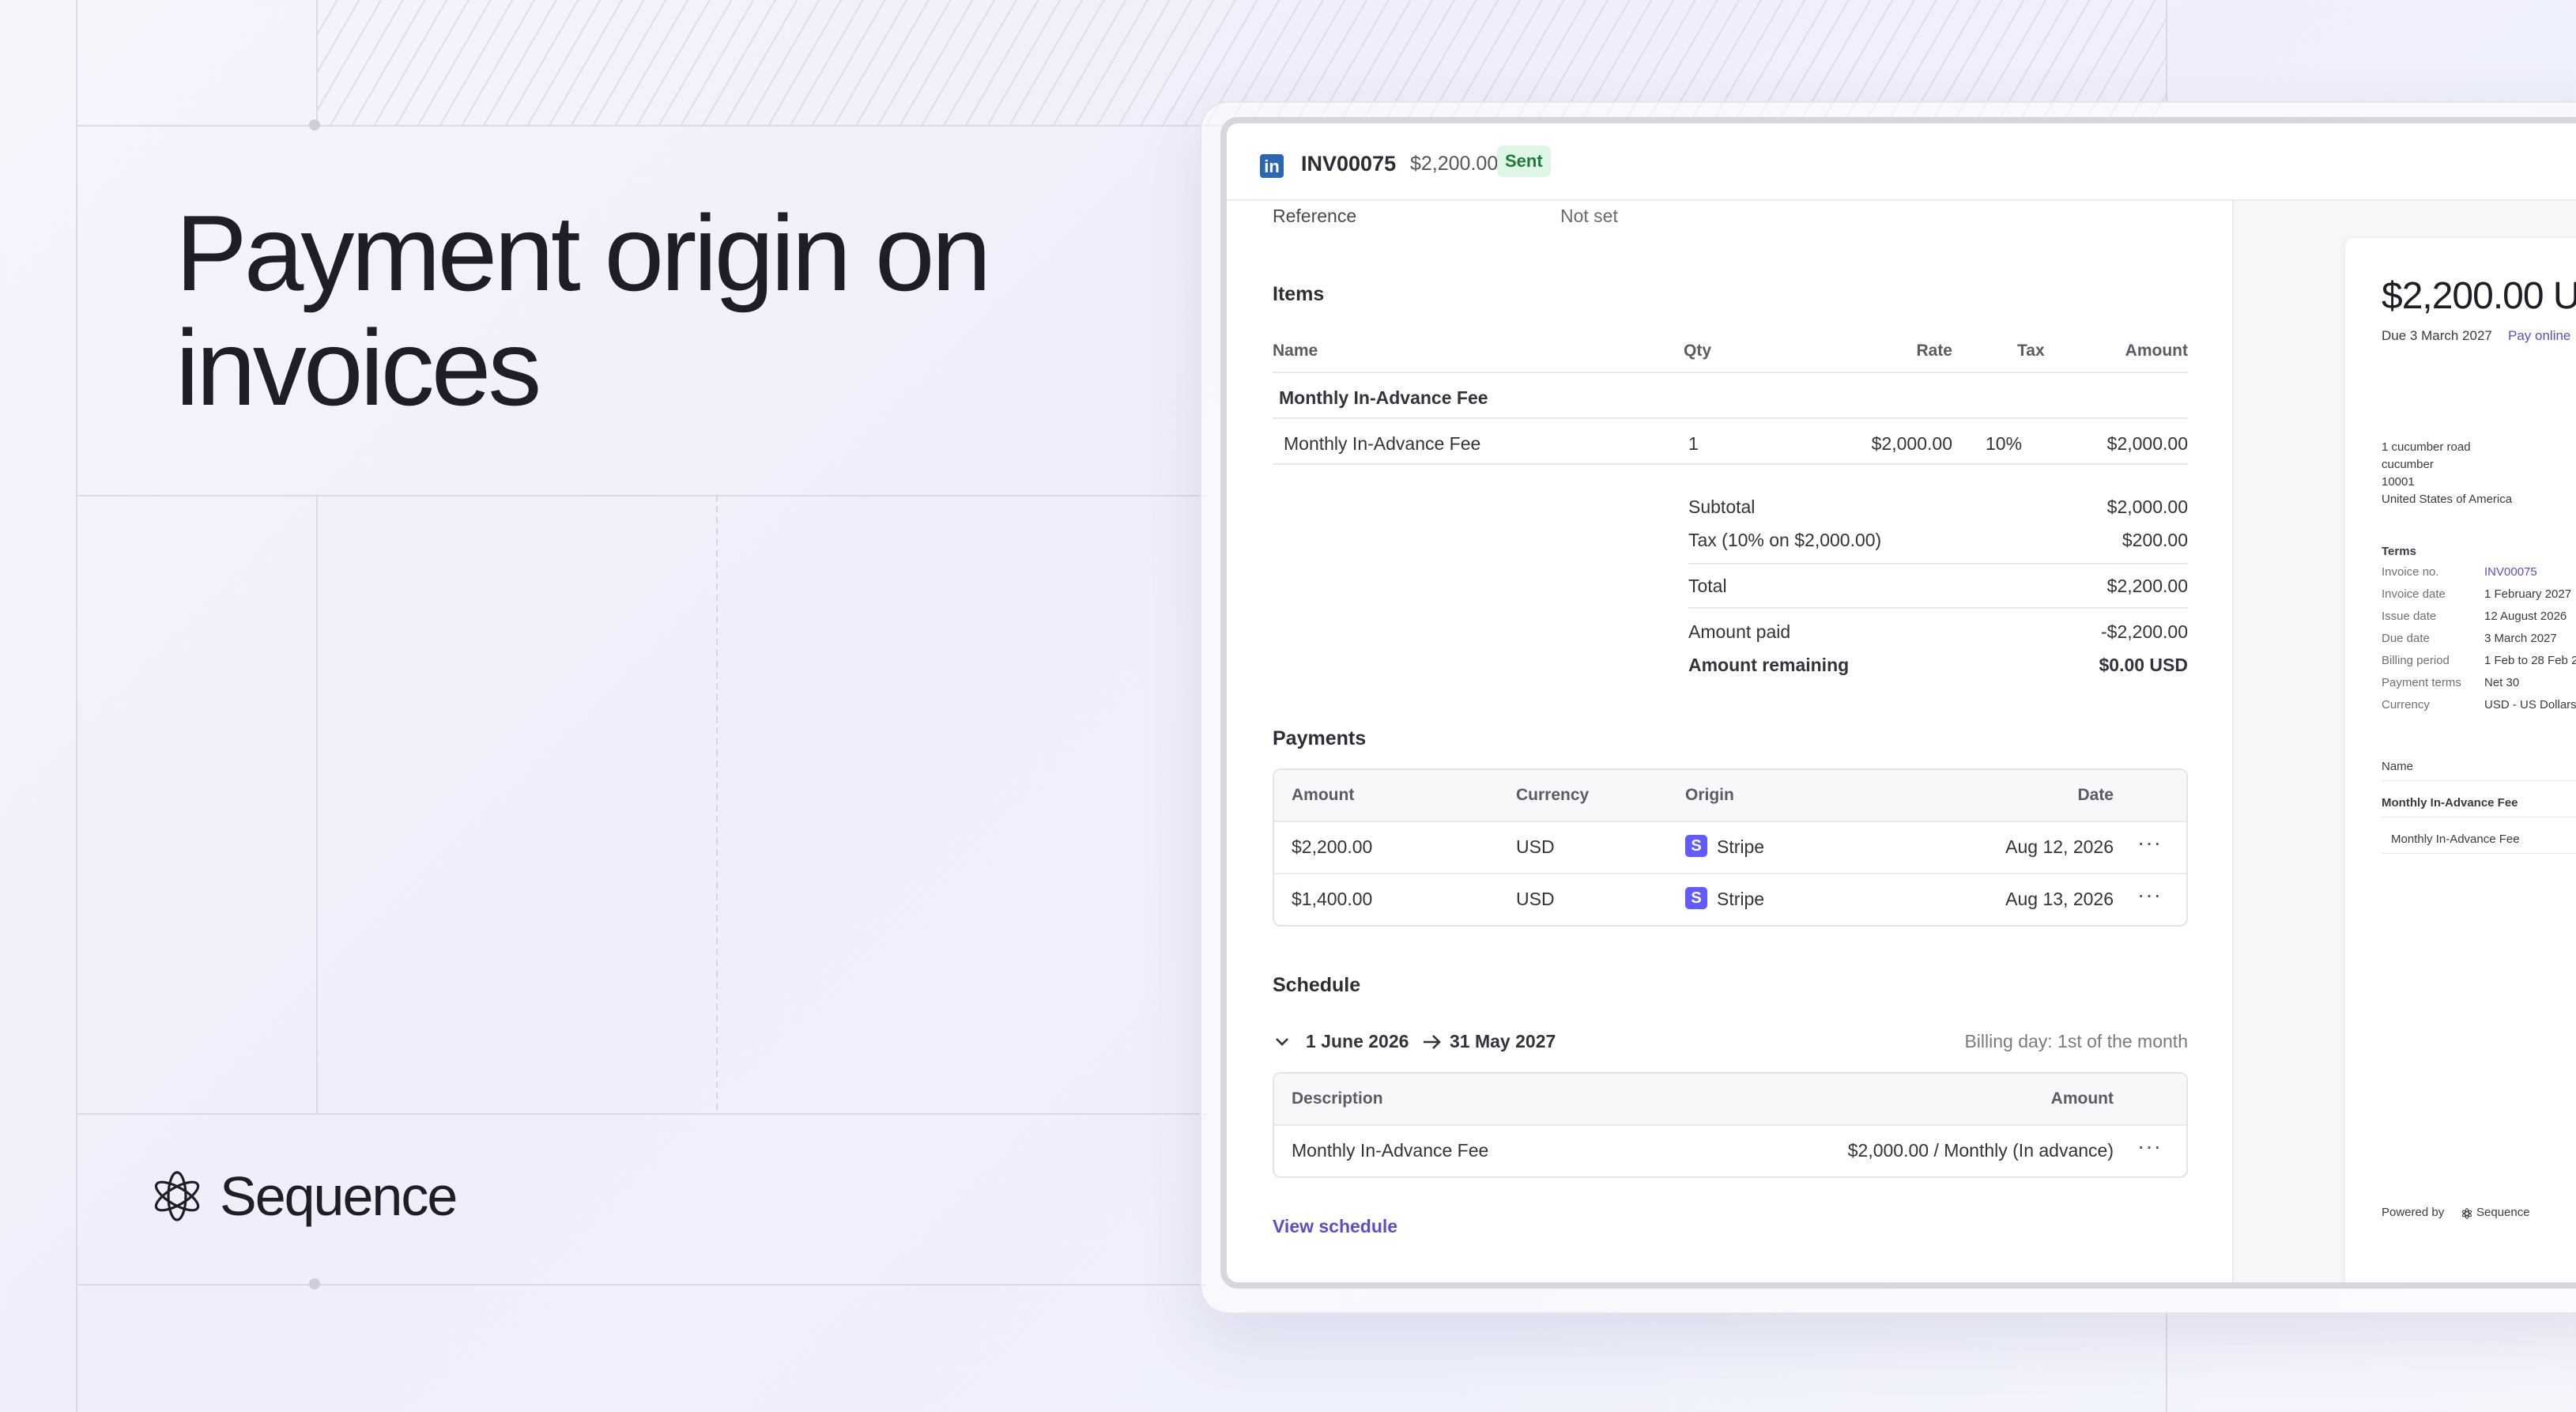 The image size is (2576, 1412). Describe the element at coordinates (2525, 616) in the screenshot. I see `term-value: 12 August 2026` at that location.